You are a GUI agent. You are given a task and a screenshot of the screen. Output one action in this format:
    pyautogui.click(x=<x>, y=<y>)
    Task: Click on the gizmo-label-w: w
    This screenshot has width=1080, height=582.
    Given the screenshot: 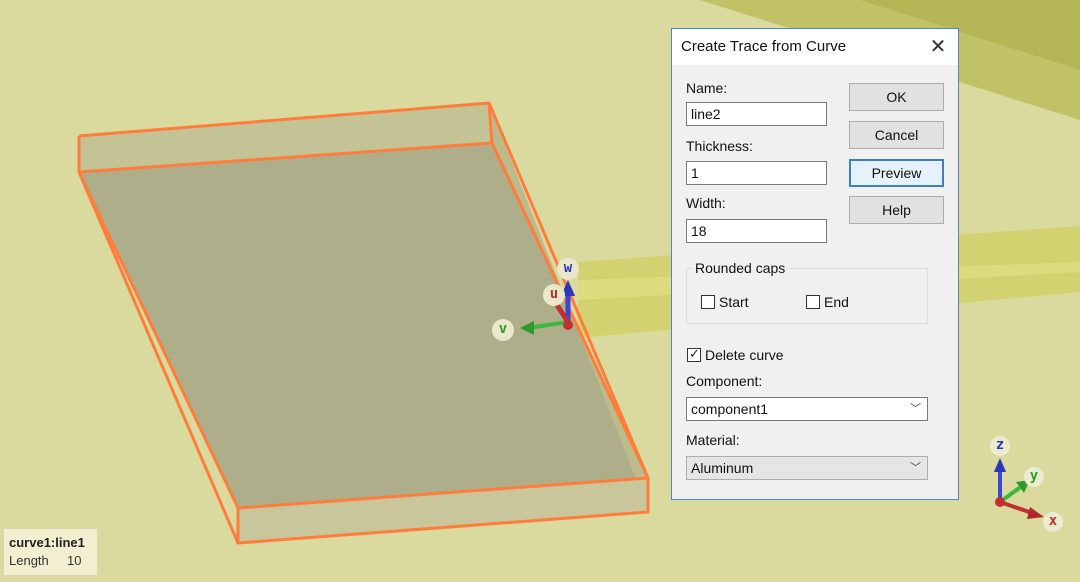 What is the action you would take?
    pyautogui.click(x=568, y=269)
    